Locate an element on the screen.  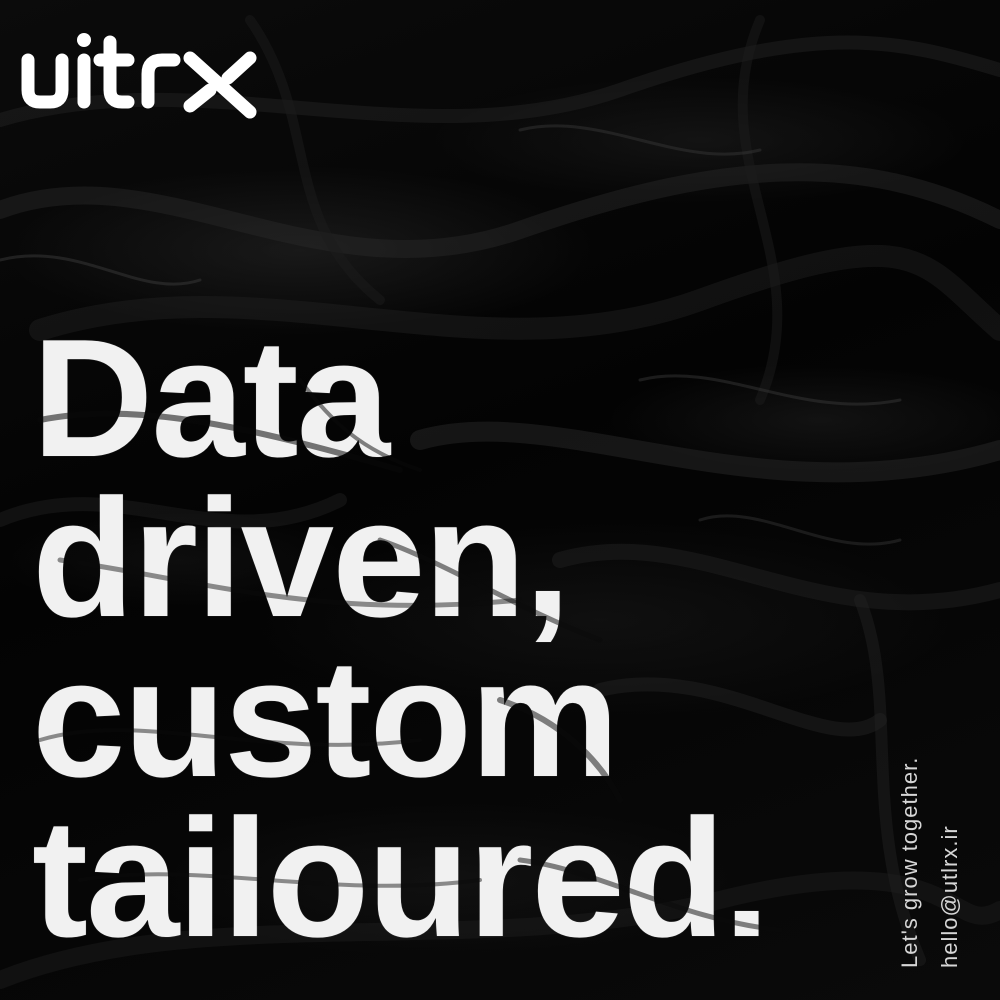
headline-line-4: tailoured. is located at coordinates (401, 878).